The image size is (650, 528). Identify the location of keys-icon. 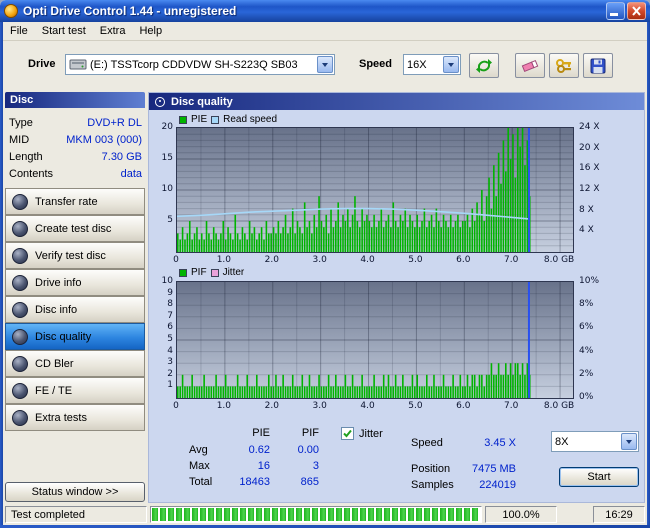
(563, 65).